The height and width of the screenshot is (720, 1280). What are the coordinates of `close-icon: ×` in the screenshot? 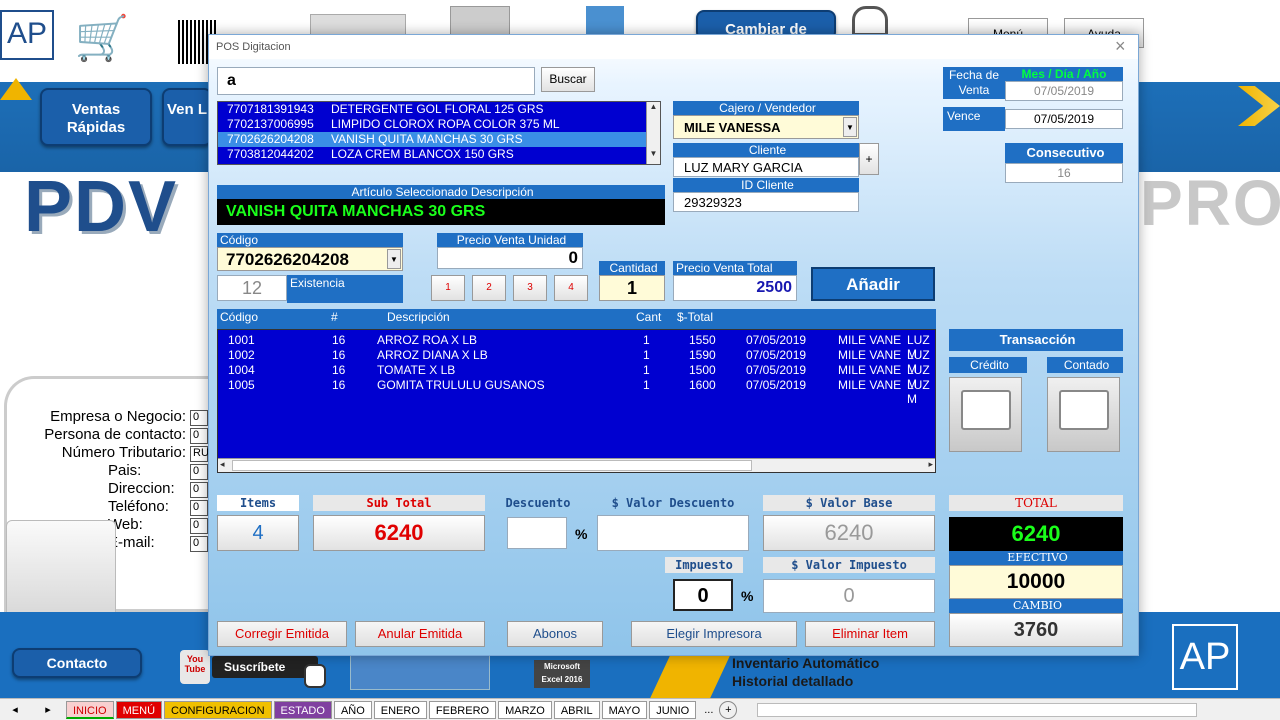 It's located at (1120, 46).